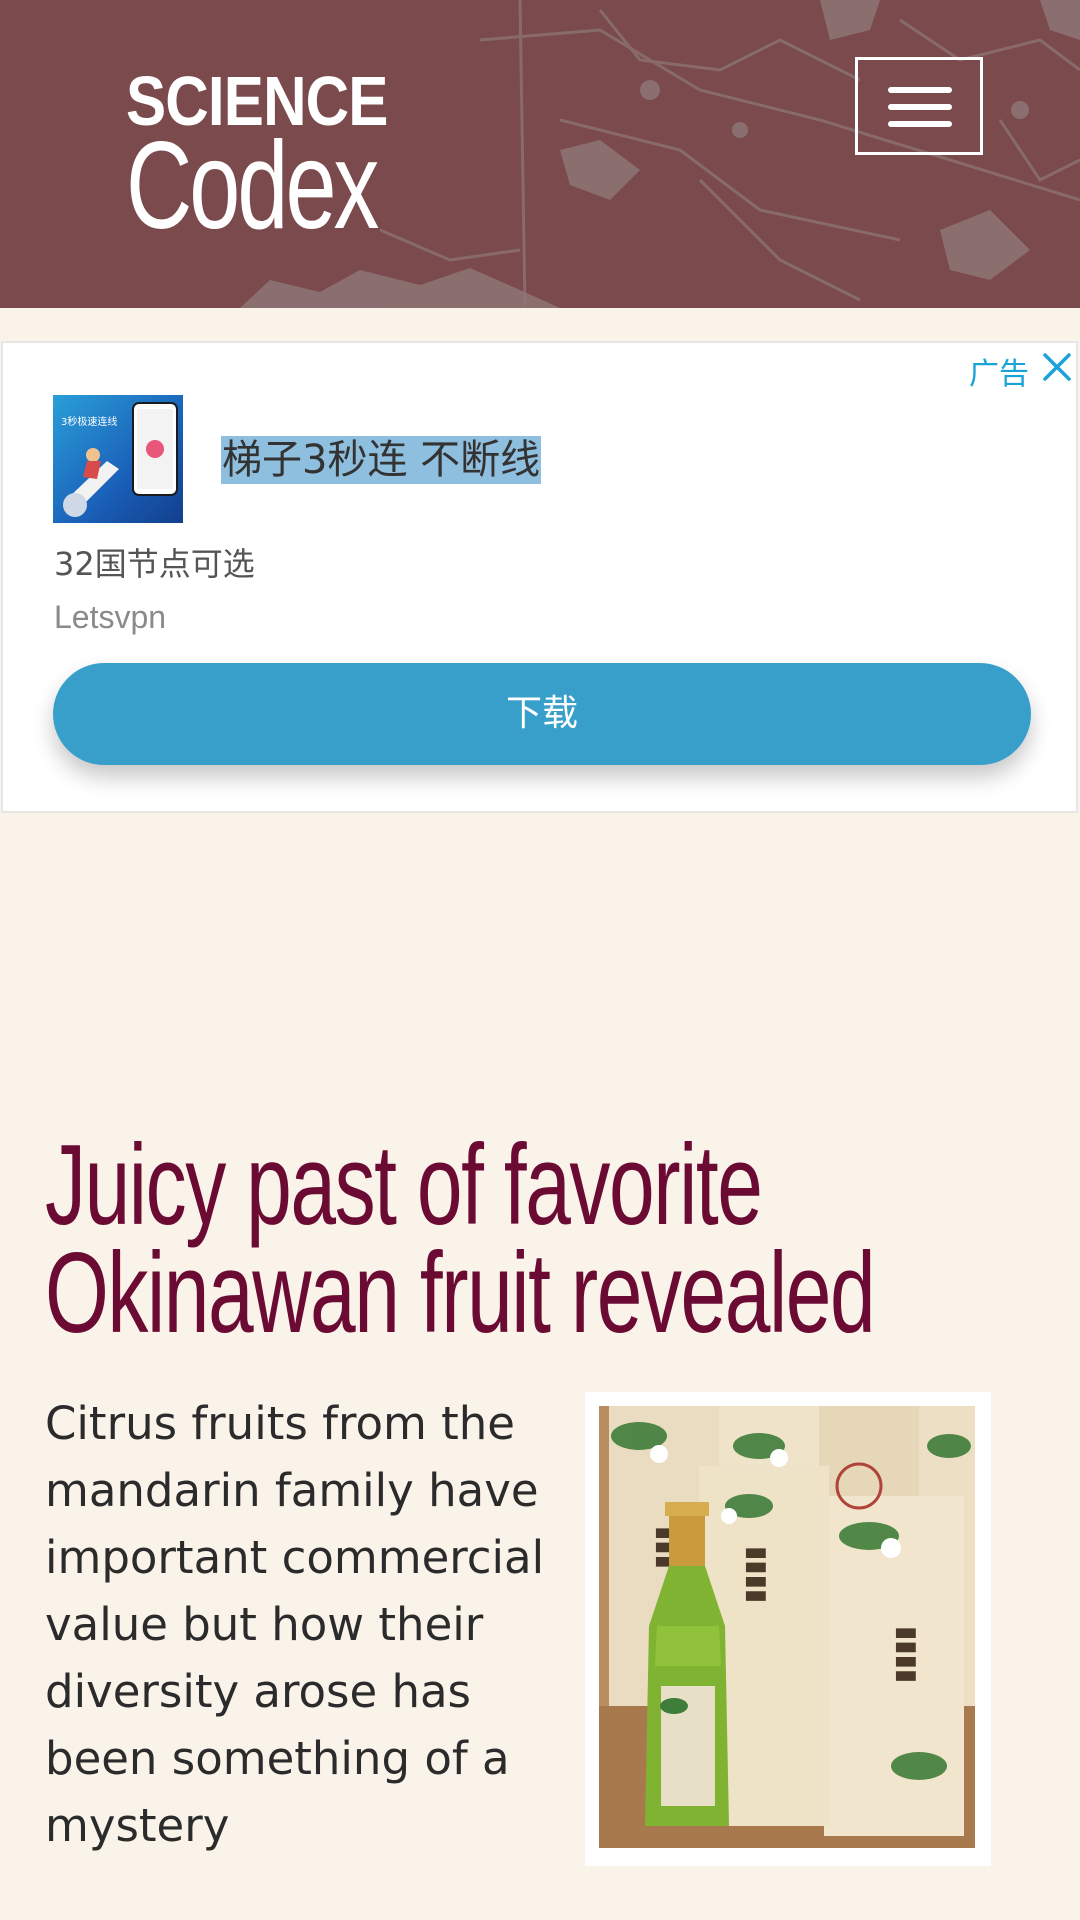 The image size is (1080, 1920). What do you see at coordinates (919, 106) in the screenshot?
I see `menu-button` at bounding box center [919, 106].